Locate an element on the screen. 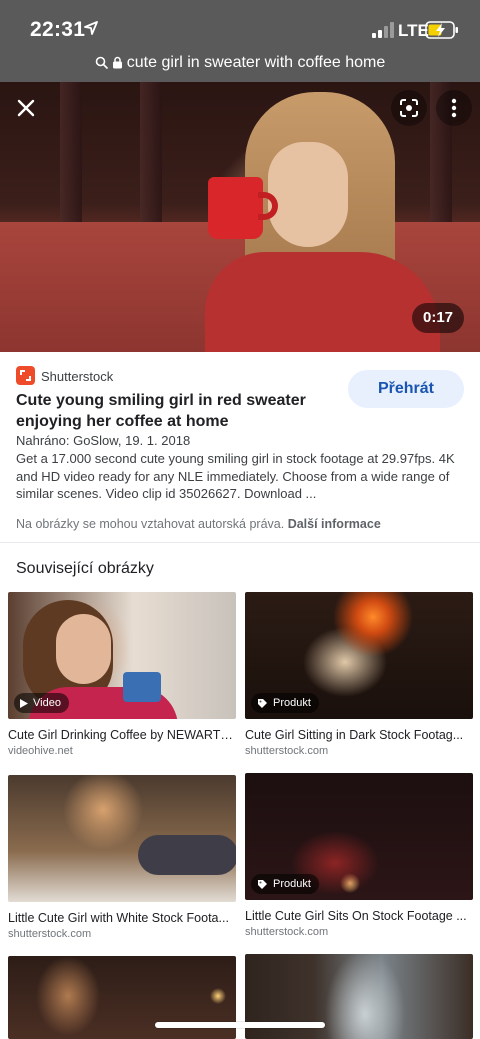 The height and width of the screenshot is (1039, 480). more-options-button is located at coordinates (454, 108).